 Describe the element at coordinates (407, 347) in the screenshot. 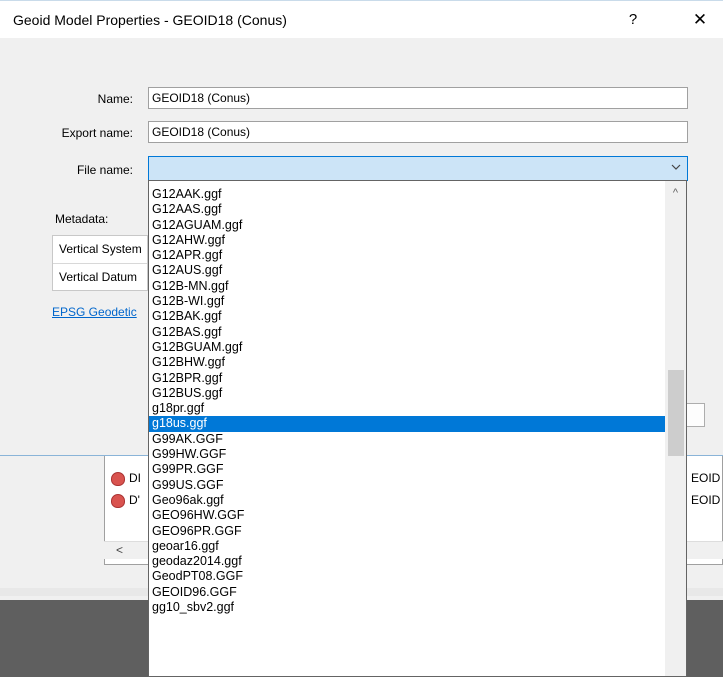

I see `dropdown-item: G12BGUAM.ggf` at that location.